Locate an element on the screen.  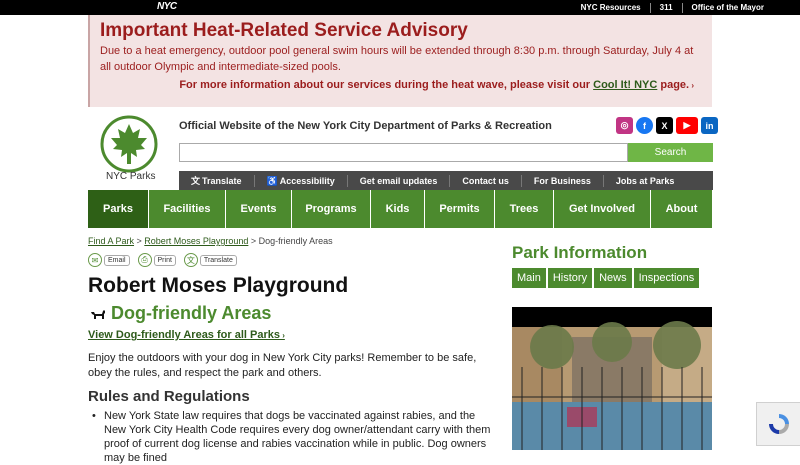
youtube-icon: ▶ is located at coordinates (687, 125).